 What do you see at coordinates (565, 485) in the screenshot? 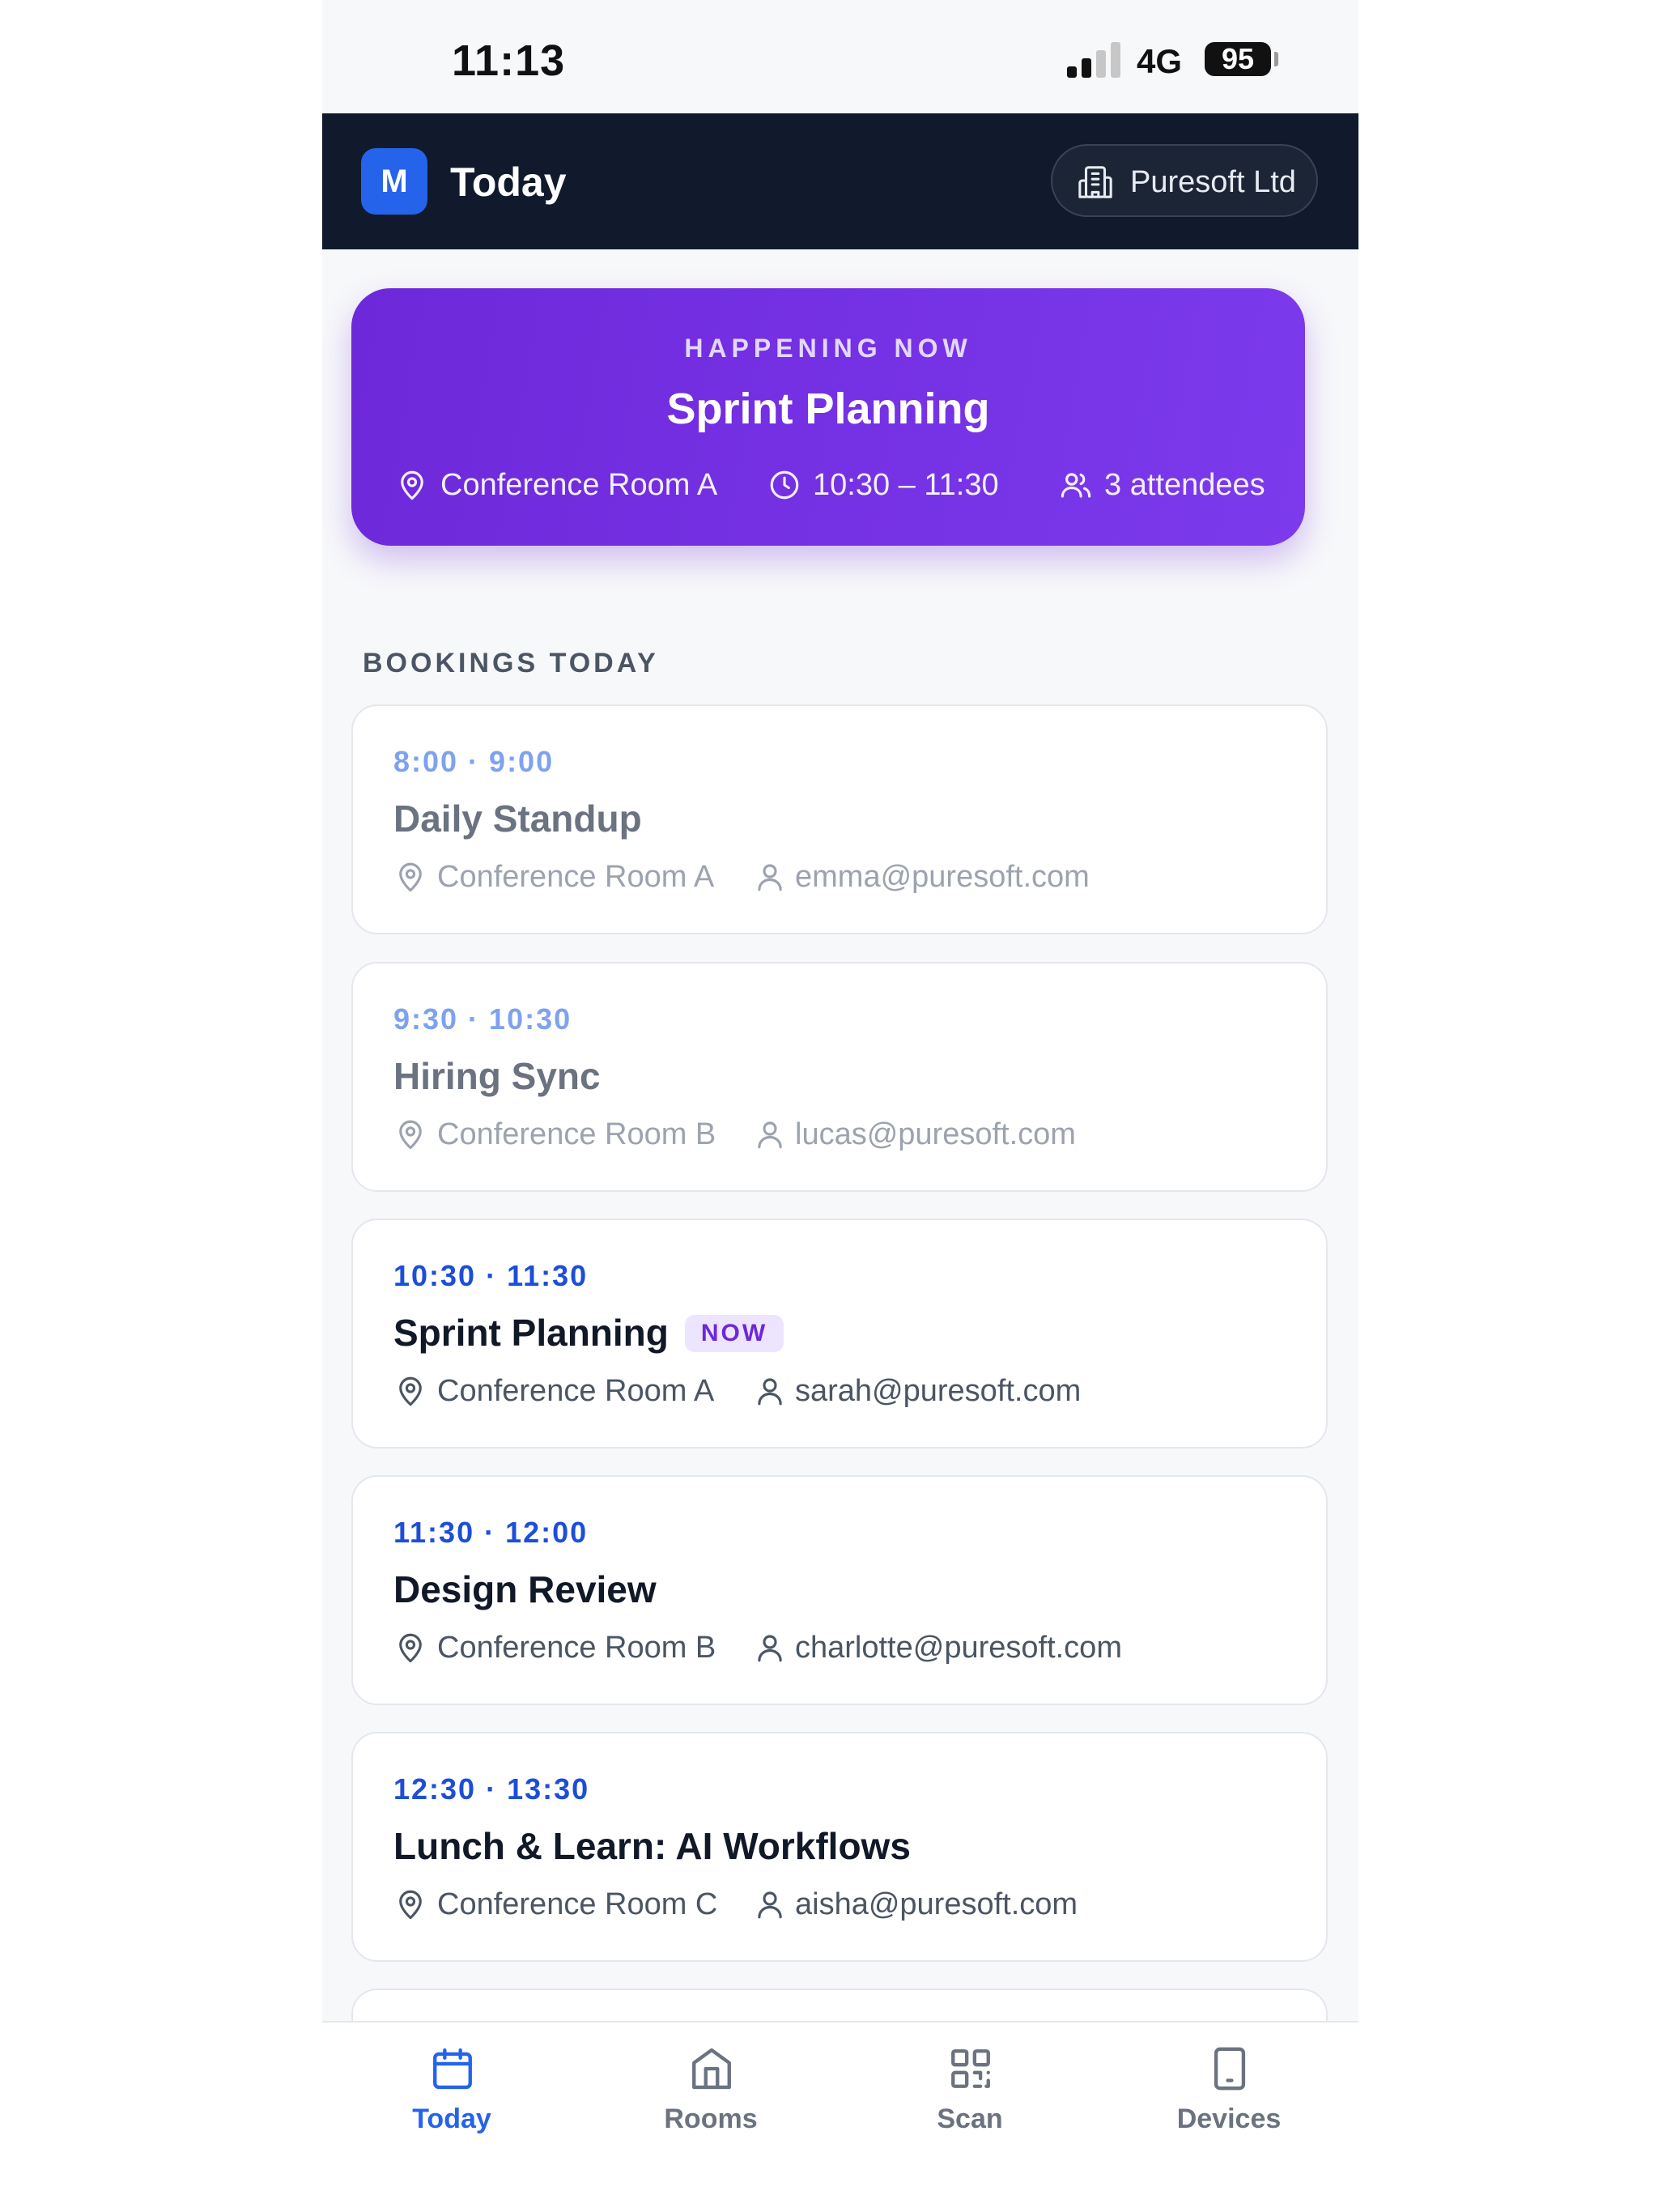
I see `happening-now-room: Conference Room A` at bounding box center [565, 485].